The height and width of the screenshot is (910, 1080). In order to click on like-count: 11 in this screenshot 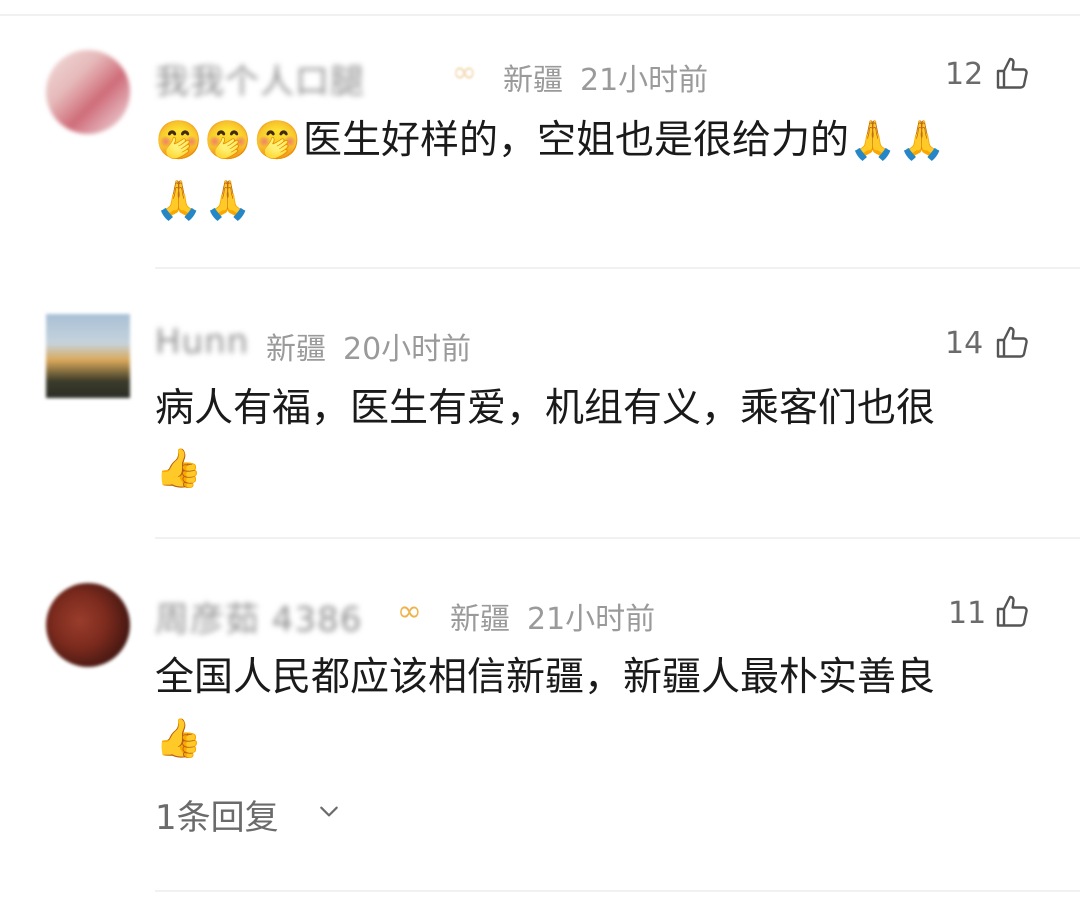, I will do `click(967, 613)`.